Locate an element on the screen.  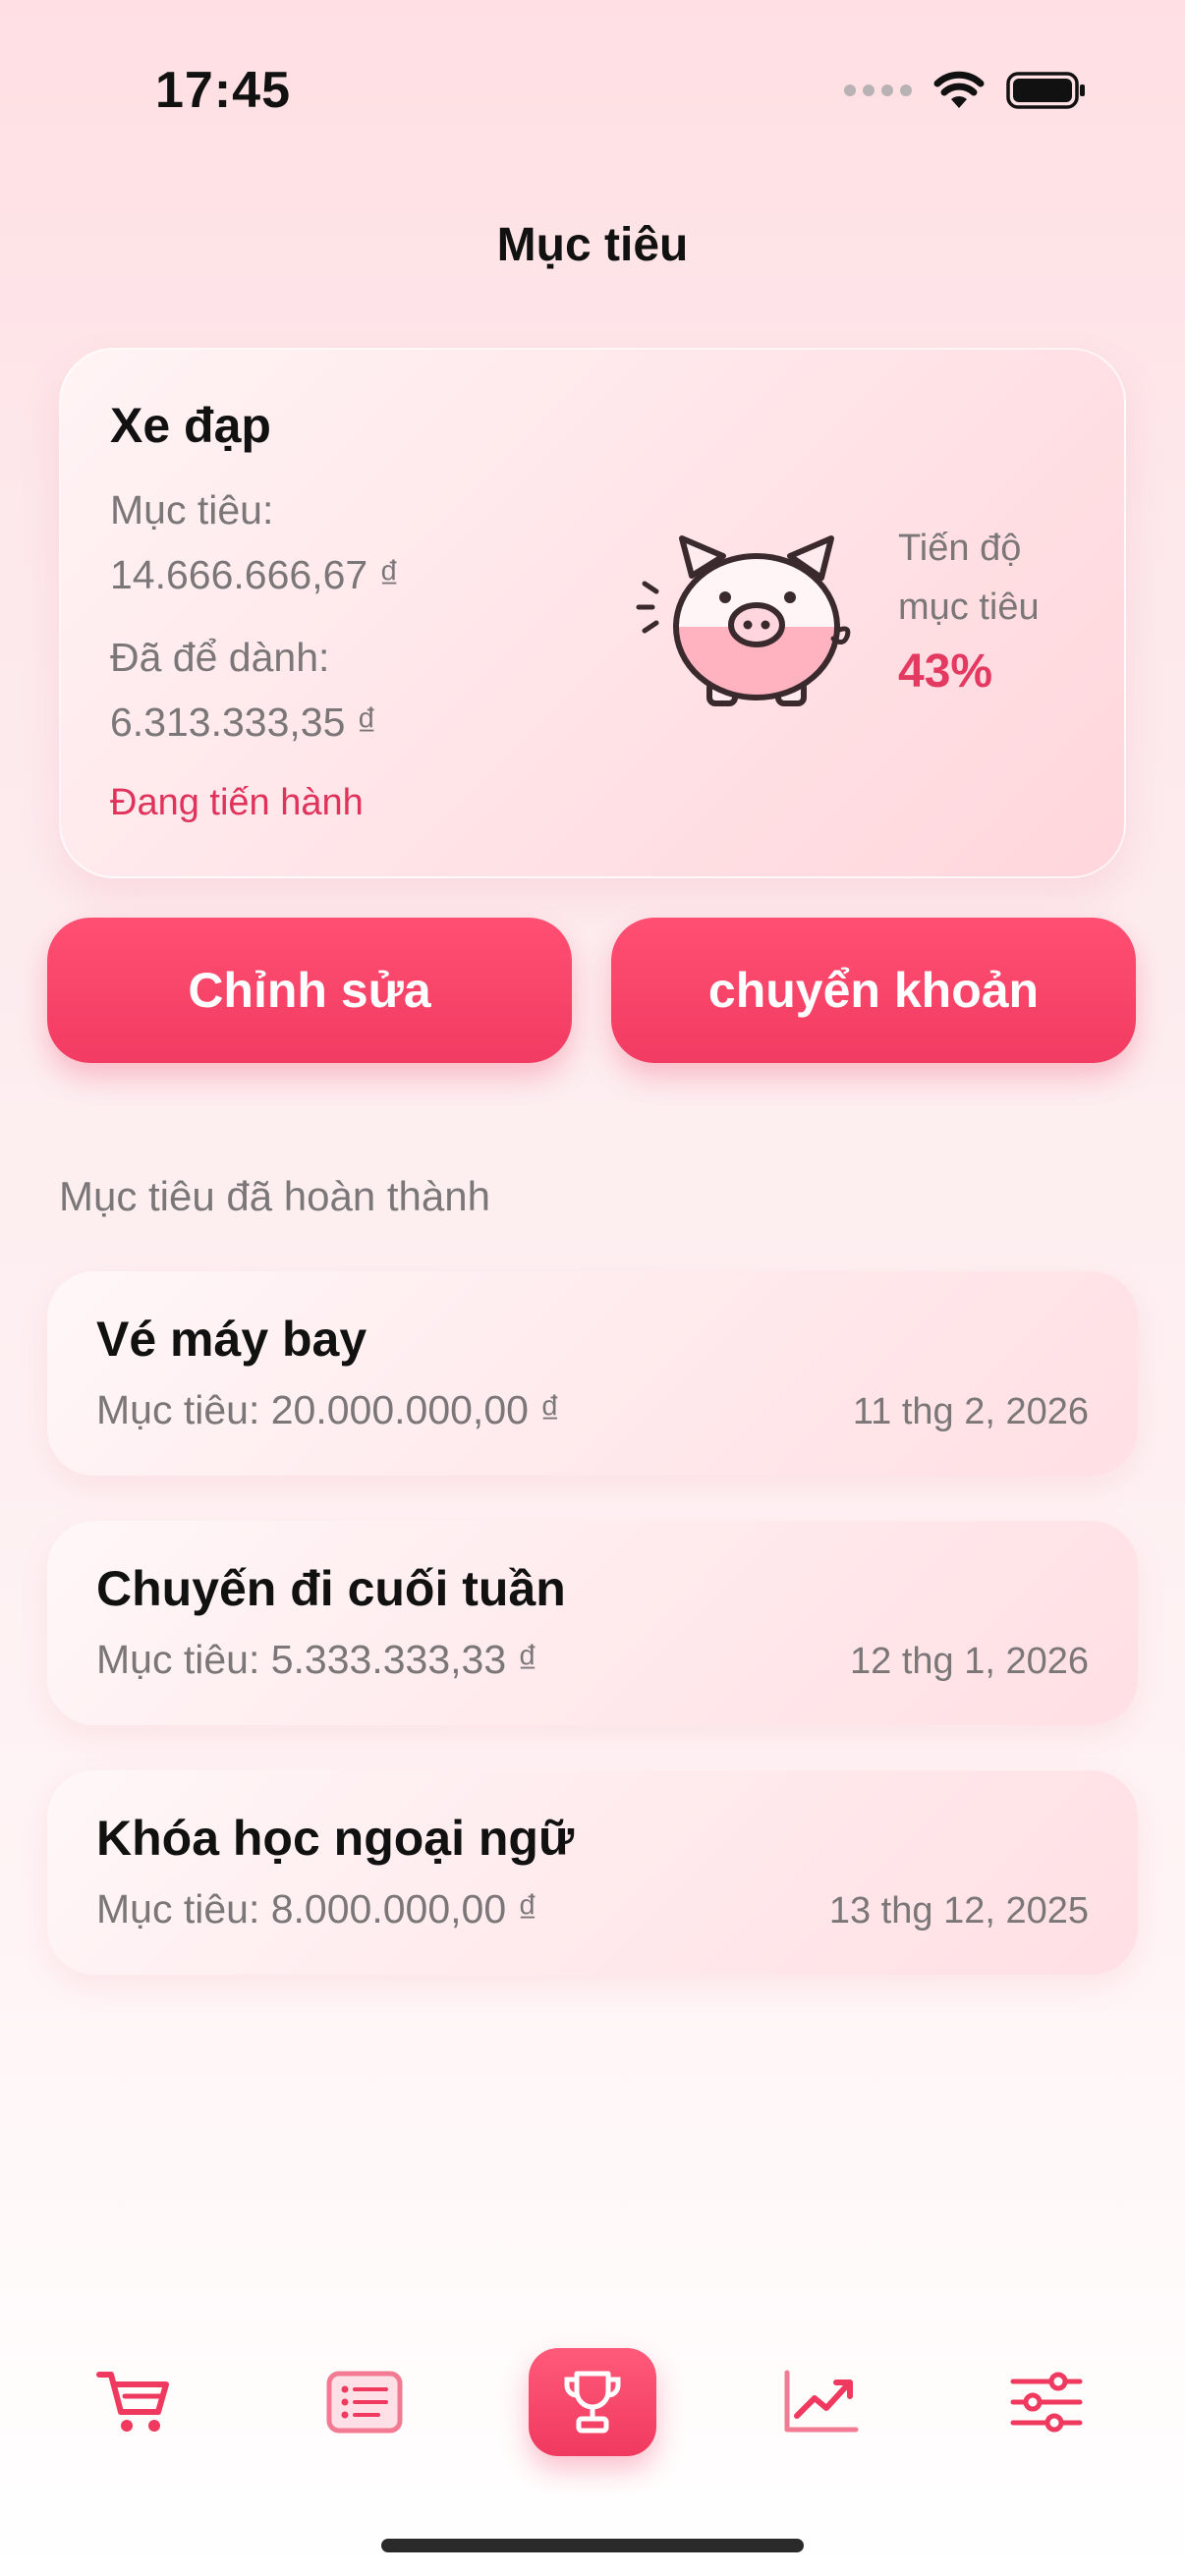
goal-saved-amount: 6.313.333,35 ₫ is located at coordinates (244, 722).